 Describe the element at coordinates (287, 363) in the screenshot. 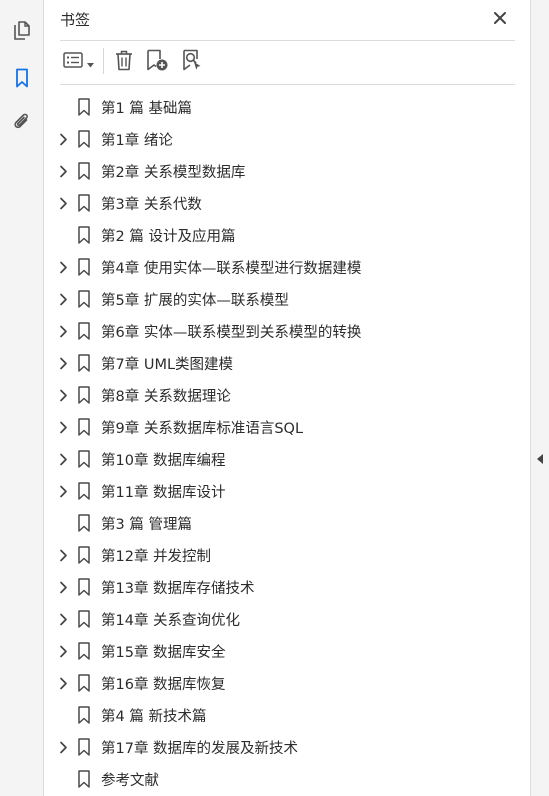

I see `bookmark-item: 第7章 UML类图建模` at that location.